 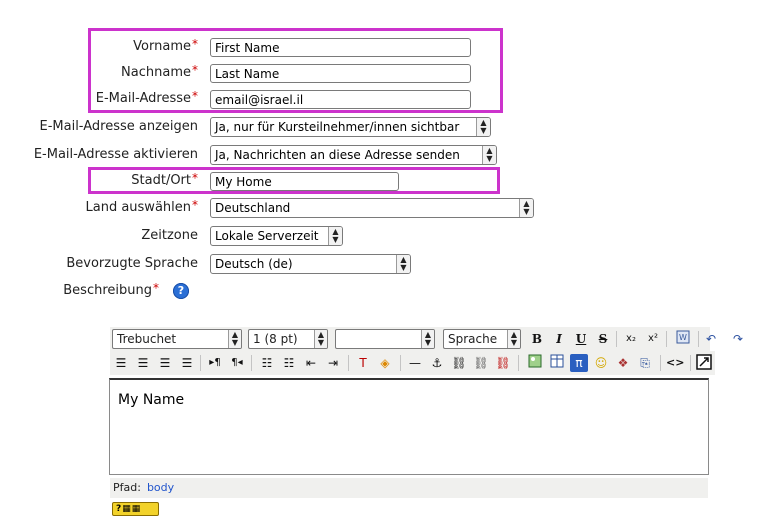 What do you see at coordinates (142, 206) in the screenshot?
I see `country-label: Land auswählen*` at bounding box center [142, 206].